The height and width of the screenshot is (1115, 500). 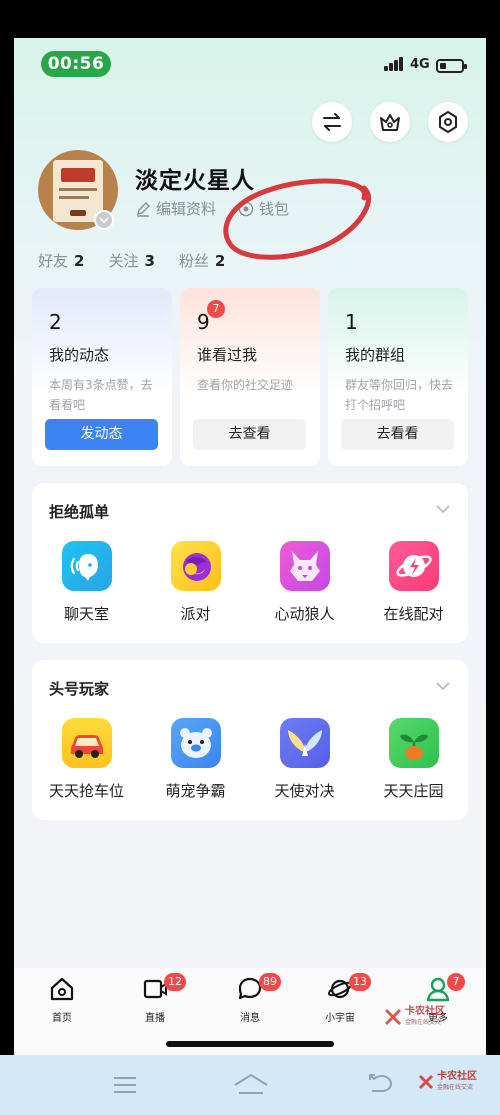 I want to click on game-pet-battle: 萌宠争霸, so click(x=195, y=759).